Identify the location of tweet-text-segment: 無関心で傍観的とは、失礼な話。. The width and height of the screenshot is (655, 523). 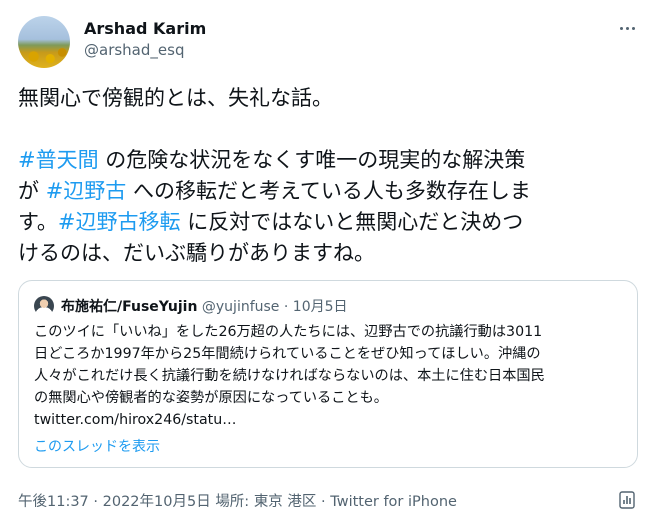
(175, 98).